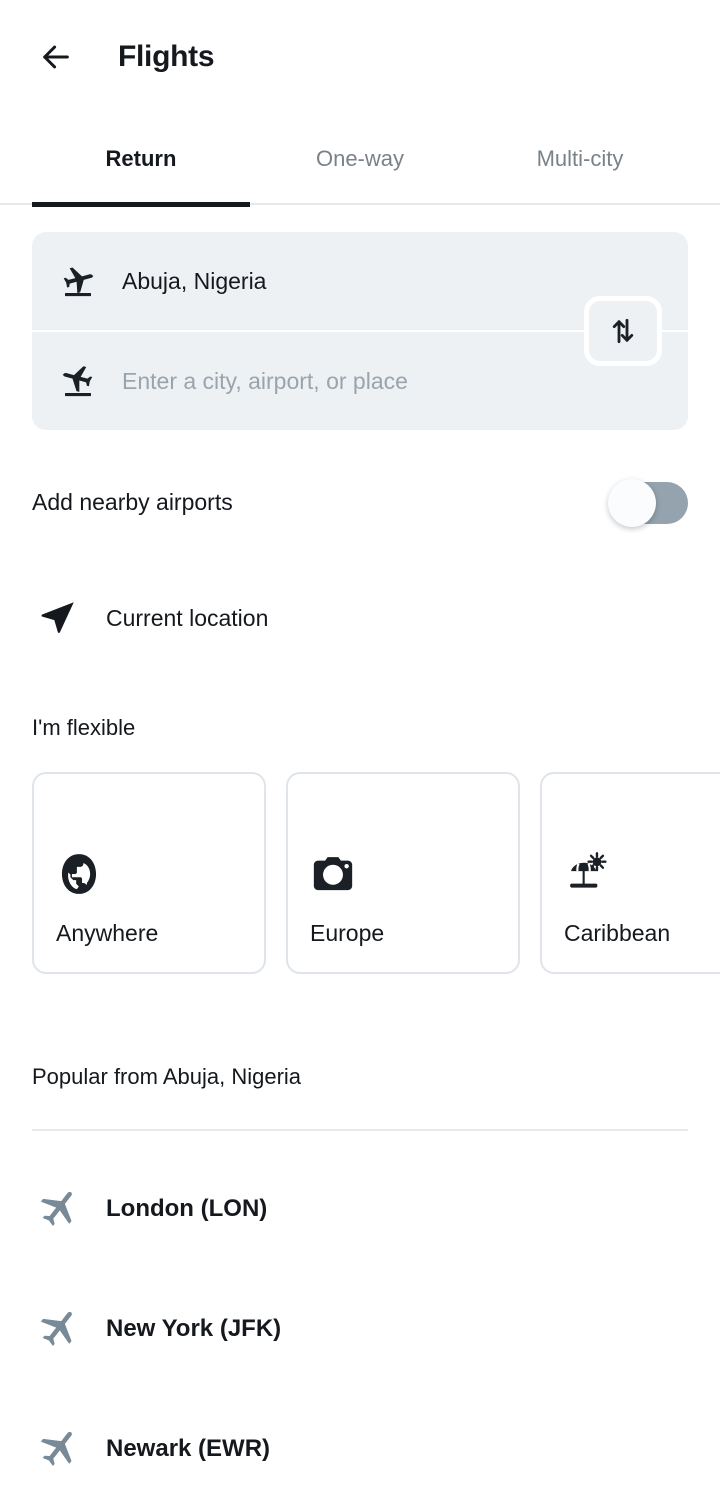 This screenshot has height=1507, width=720. Describe the element at coordinates (360, 1209) in the screenshot. I see `list-item: London (LON)` at that location.